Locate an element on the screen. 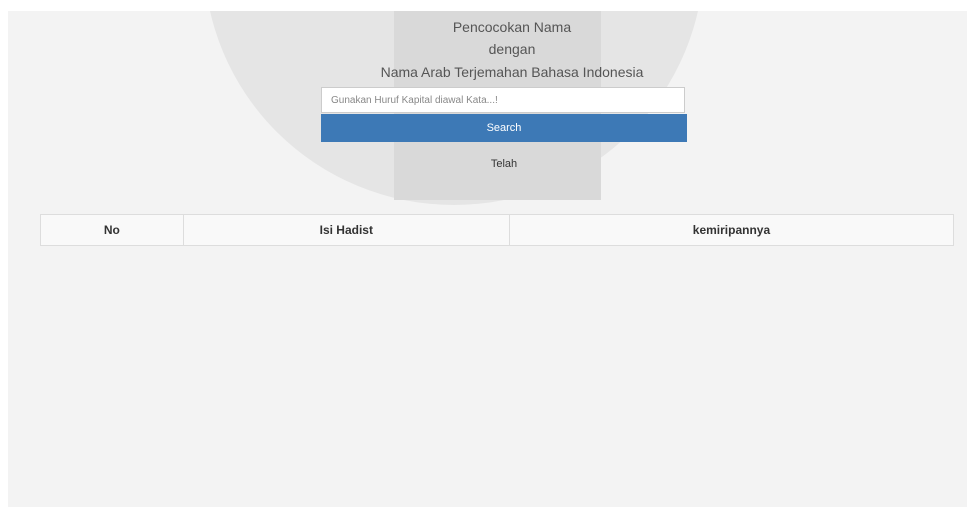 Image resolution: width=972 pixels, height=507 pixels. column-header-no: No is located at coordinates (112, 230).